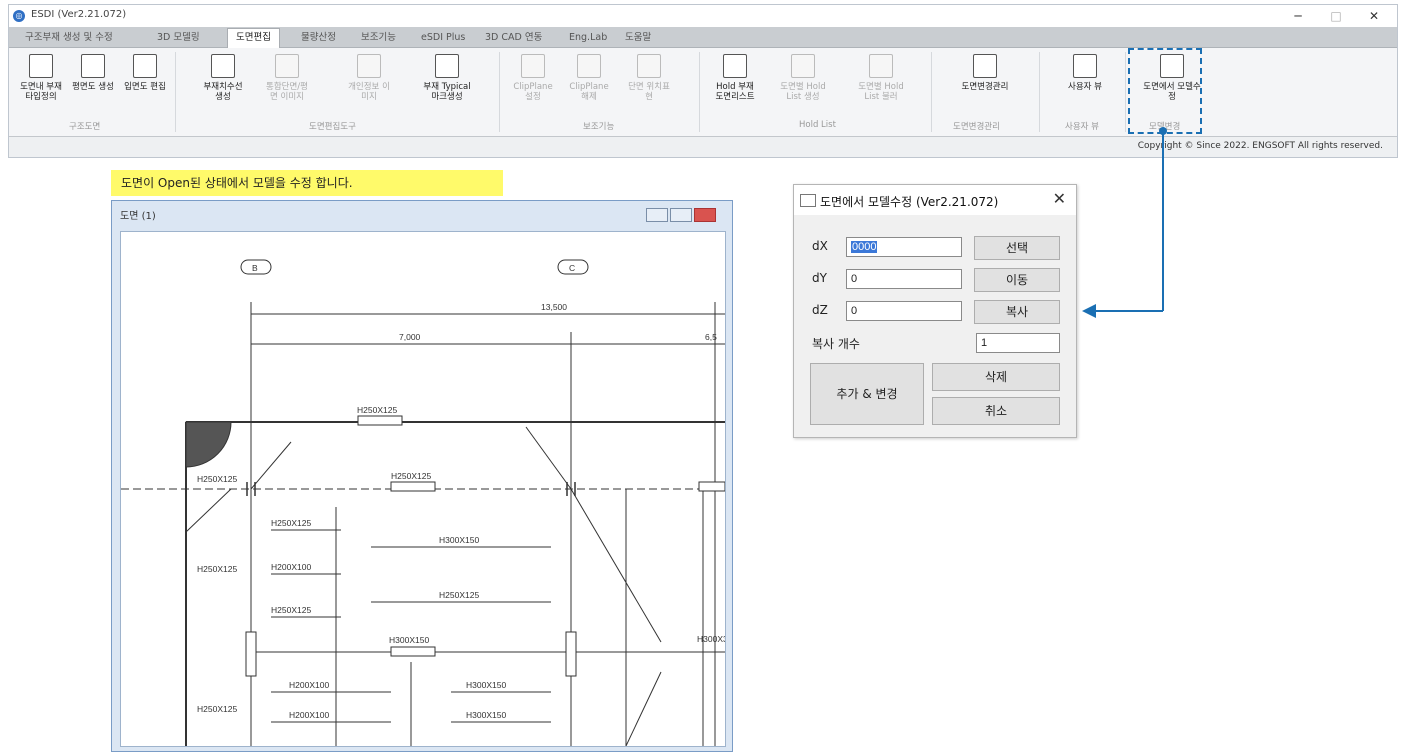  I want to click on copy-count-input: 1, so click(1018, 343).